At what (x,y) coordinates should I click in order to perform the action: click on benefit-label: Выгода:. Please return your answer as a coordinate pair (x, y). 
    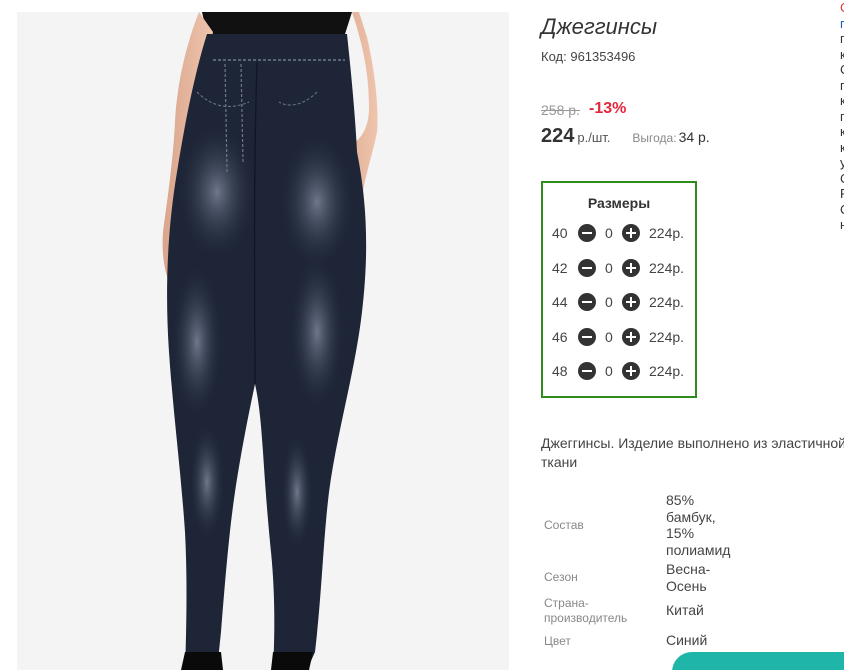
    Looking at the image, I should click on (654, 138).